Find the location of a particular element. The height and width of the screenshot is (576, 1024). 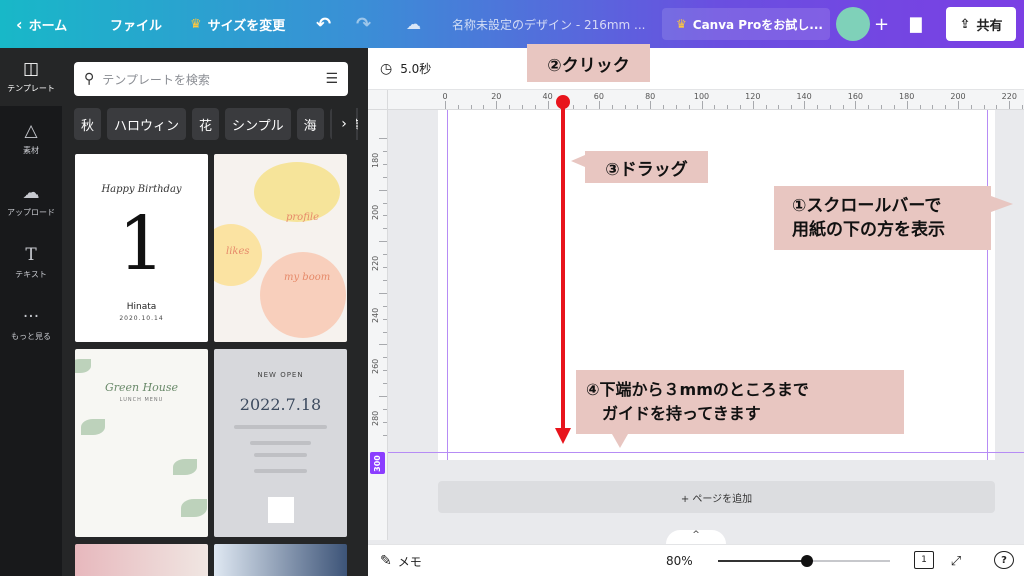

chip-autumn: 秋 is located at coordinates (88, 124).